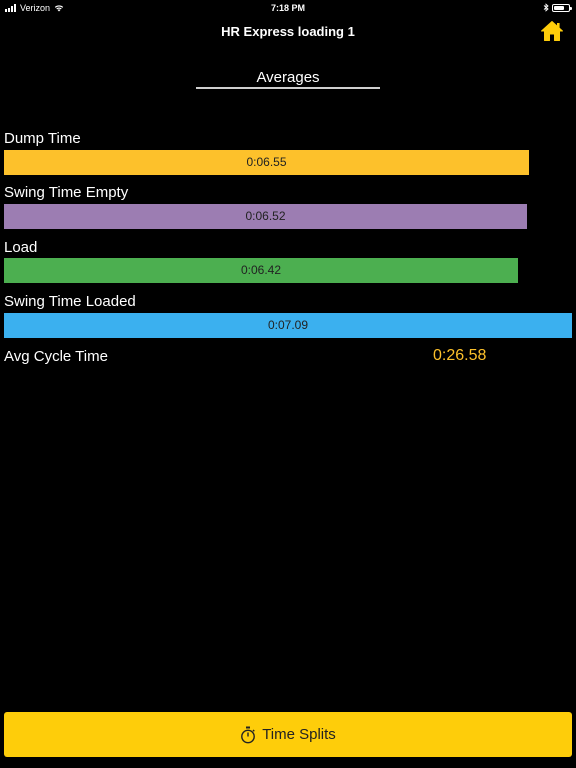  I want to click on metric-value-load: 0:06.42, so click(261, 270).